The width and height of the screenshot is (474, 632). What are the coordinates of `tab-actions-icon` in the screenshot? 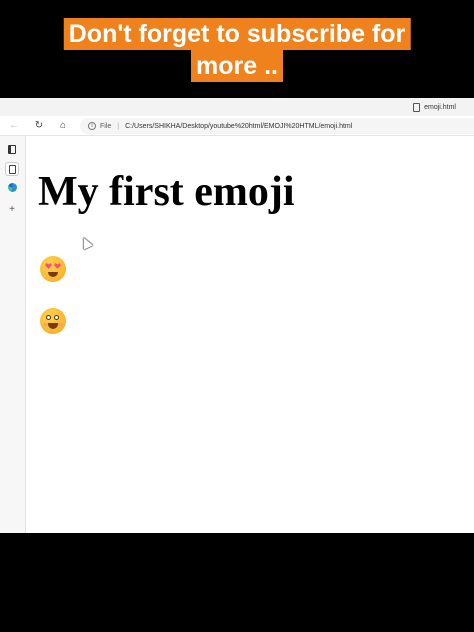 It's located at (12, 149).